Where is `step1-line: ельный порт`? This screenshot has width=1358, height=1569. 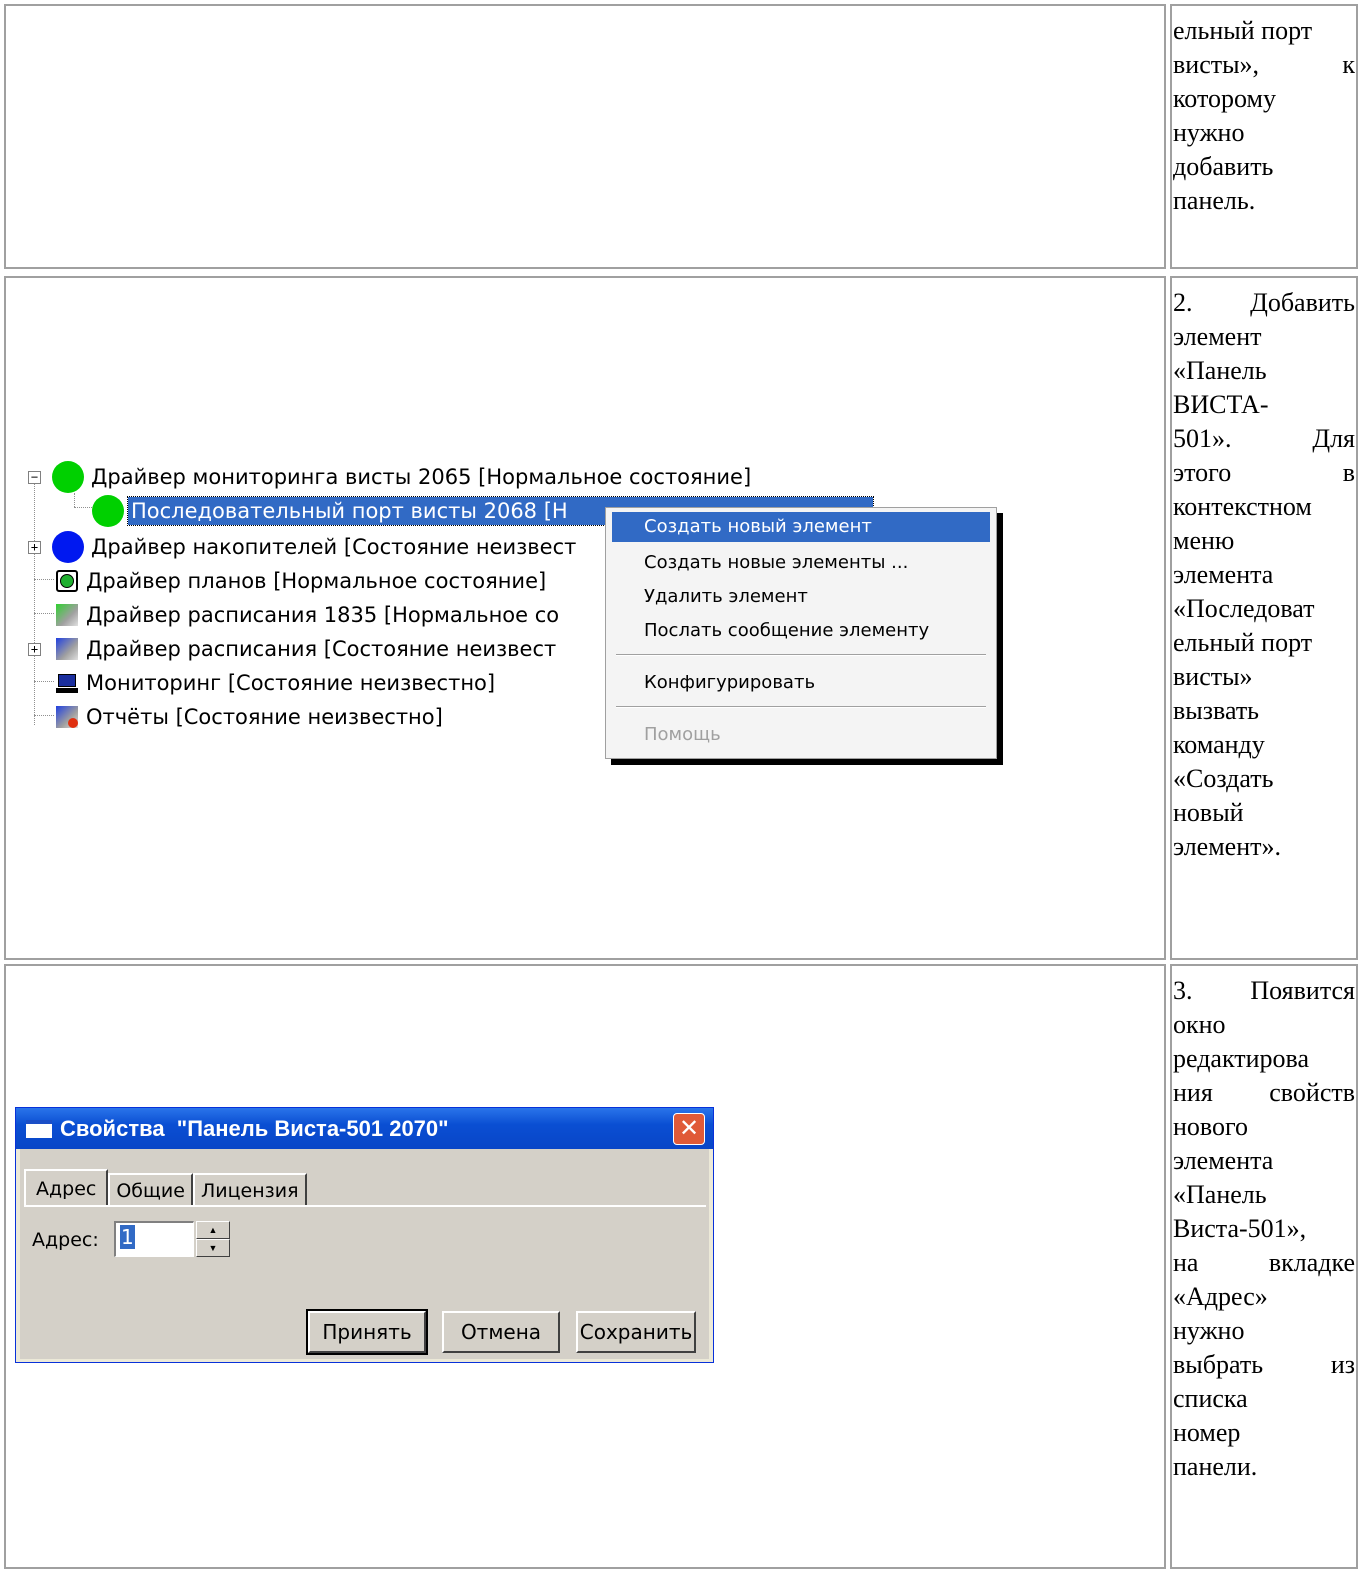
step1-line: ельный порт is located at coordinates (1243, 30).